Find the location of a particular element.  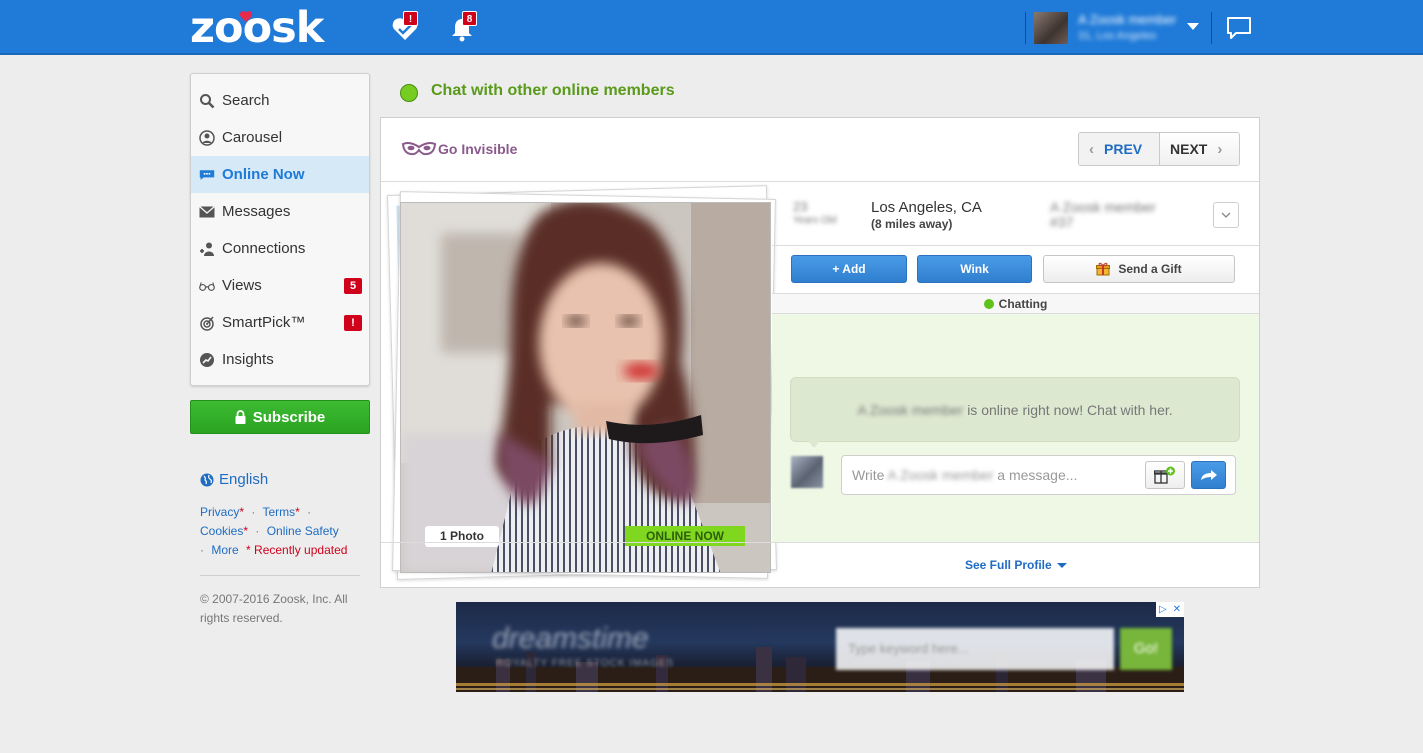

zoosk-logo: zoosk is located at coordinates (257, 28).